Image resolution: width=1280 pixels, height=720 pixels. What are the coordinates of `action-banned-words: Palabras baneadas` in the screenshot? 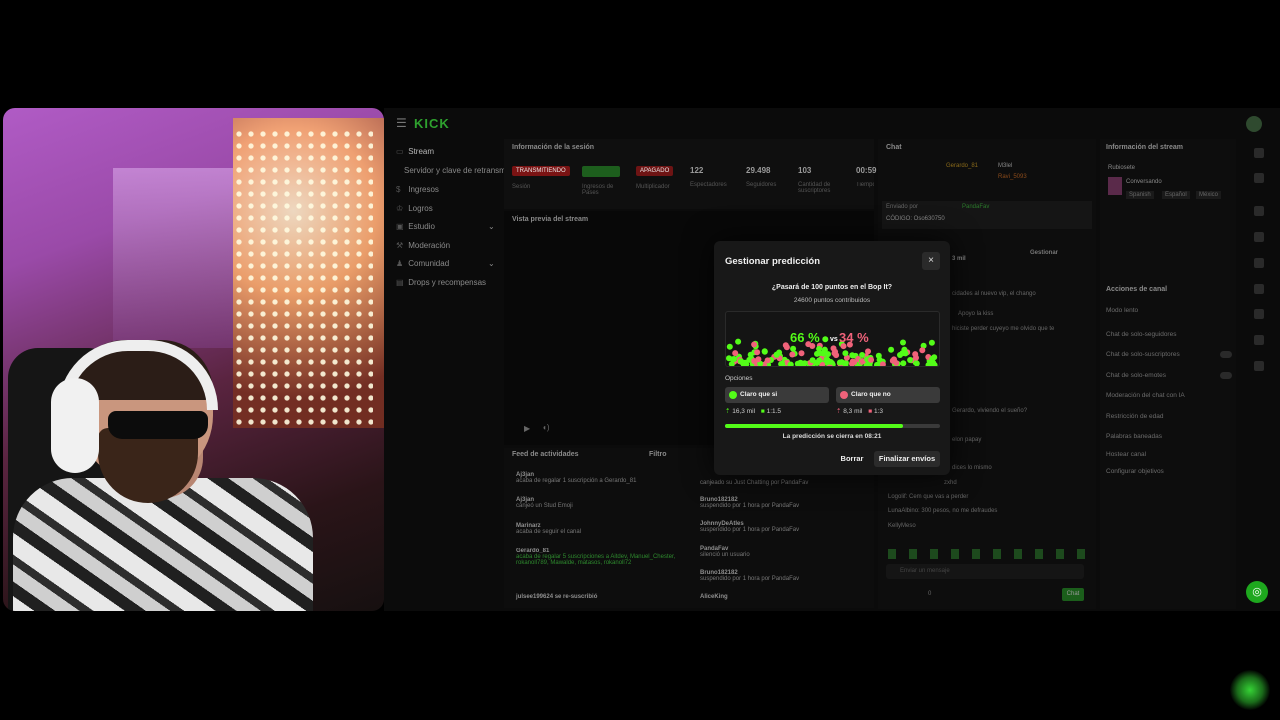 It's located at (1134, 436).